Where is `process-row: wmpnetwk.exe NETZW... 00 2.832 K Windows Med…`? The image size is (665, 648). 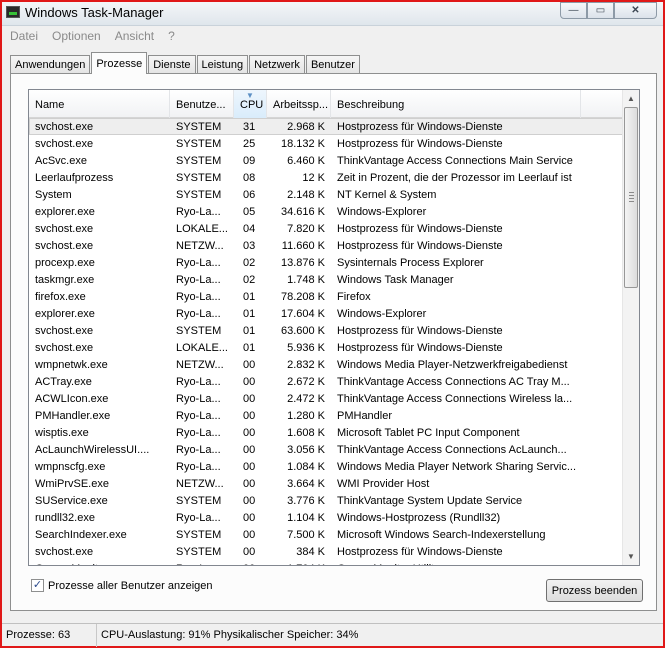
process-row: wmpnetwk.exe NETZW... 00 2.832 K Windows Med… is located at coordinates (326, 364).